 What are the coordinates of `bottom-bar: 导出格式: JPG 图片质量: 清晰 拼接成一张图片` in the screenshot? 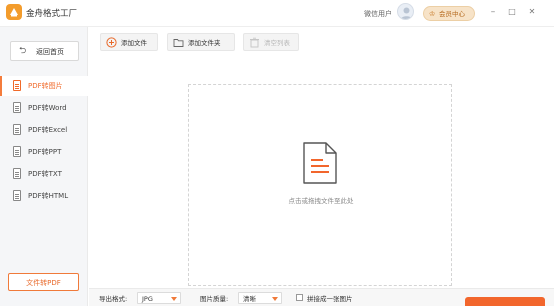 It's located at (321, 297).